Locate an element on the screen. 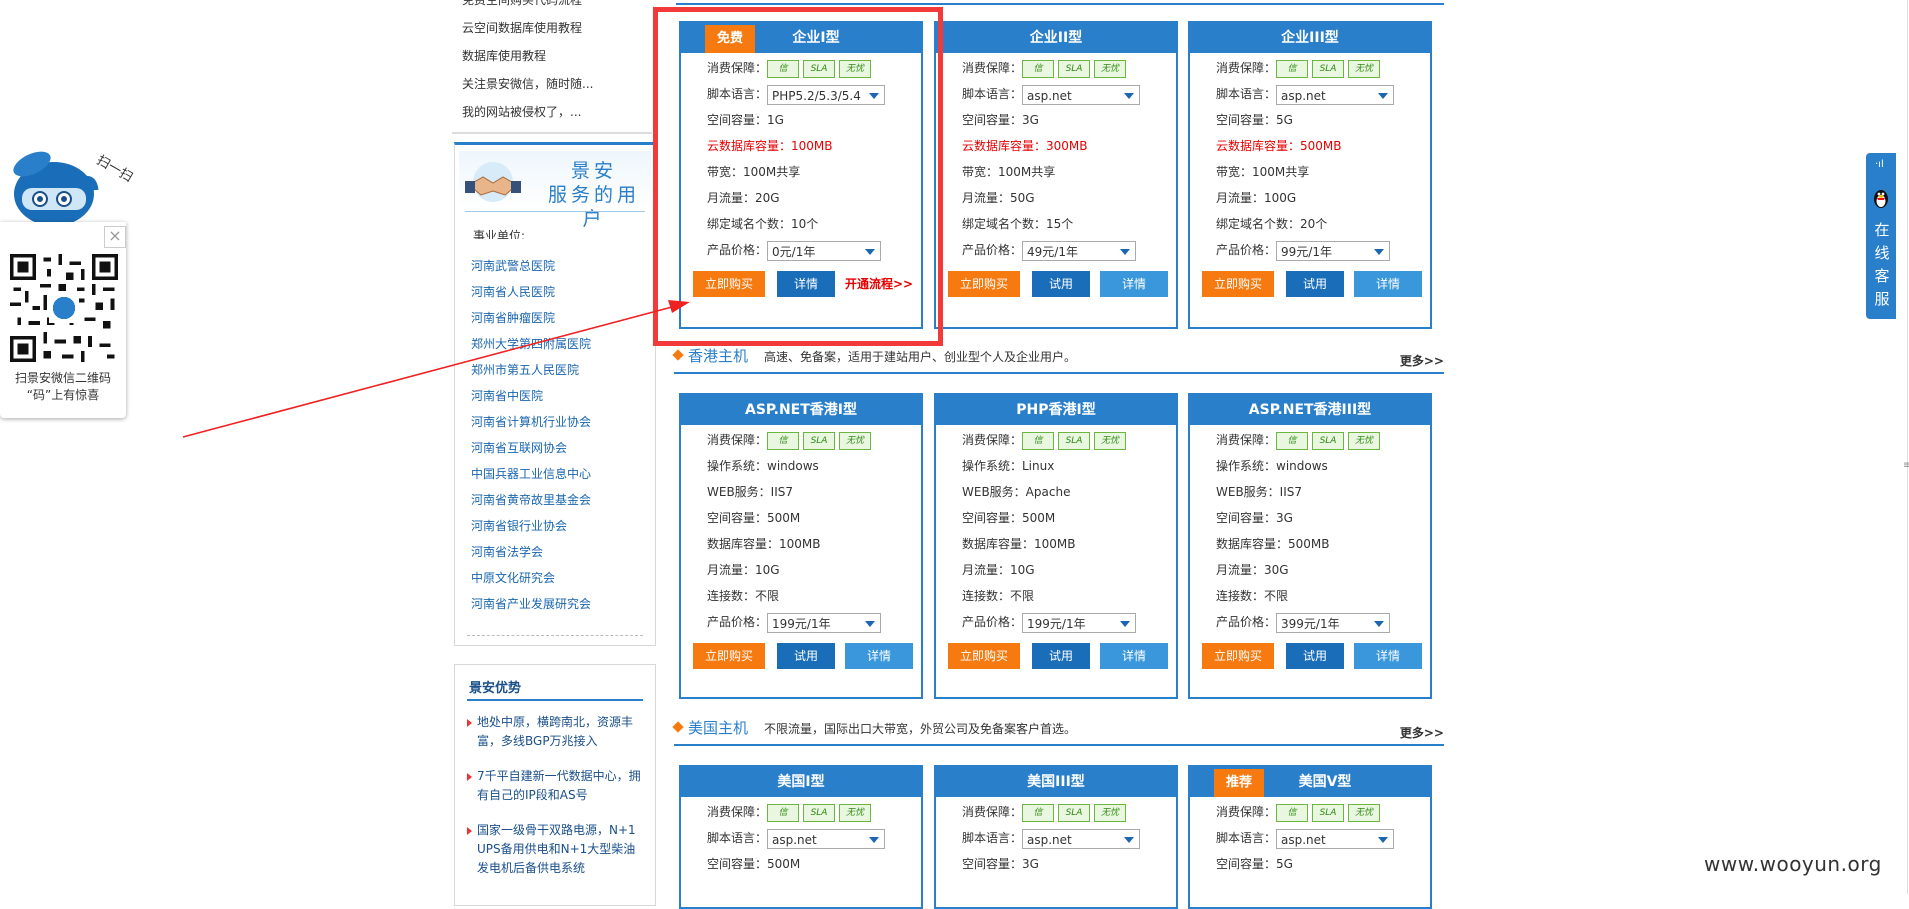 The height and width of the screenshot is (909, 1909). client-link: 河南省计算机行业协会 is located at coordinates (531, 422).